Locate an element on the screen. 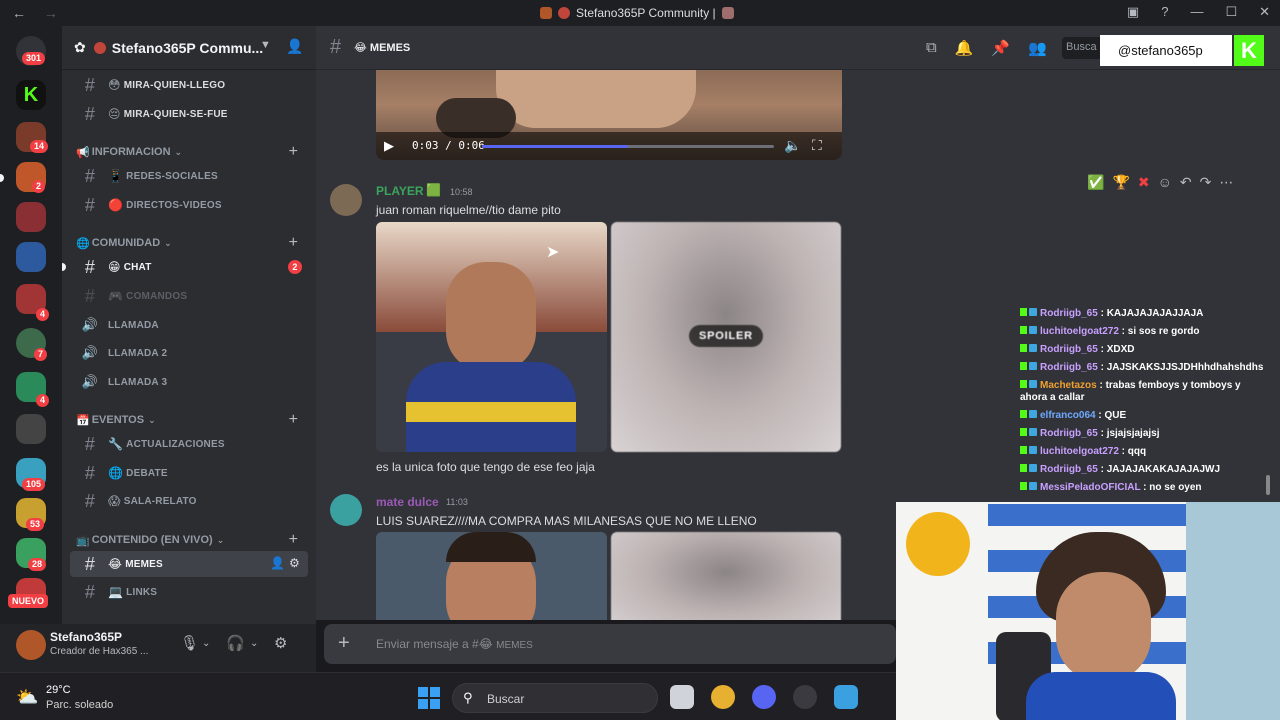  back-icon: ← is located at coordinates (19, 13).